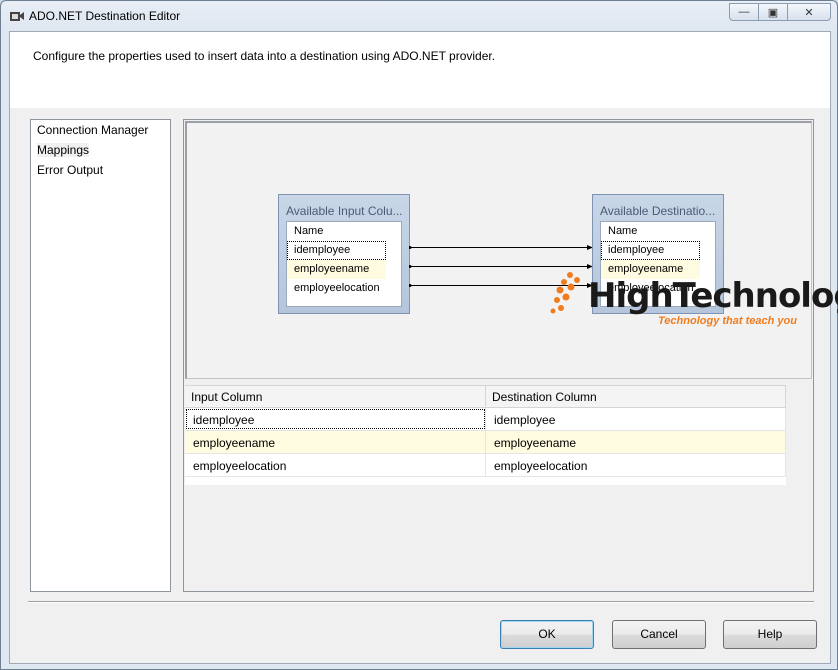 Image resolution: width=838 pixels, height=670 pixels. I want to click on cancel-button: Cancel, so click(659, 634).